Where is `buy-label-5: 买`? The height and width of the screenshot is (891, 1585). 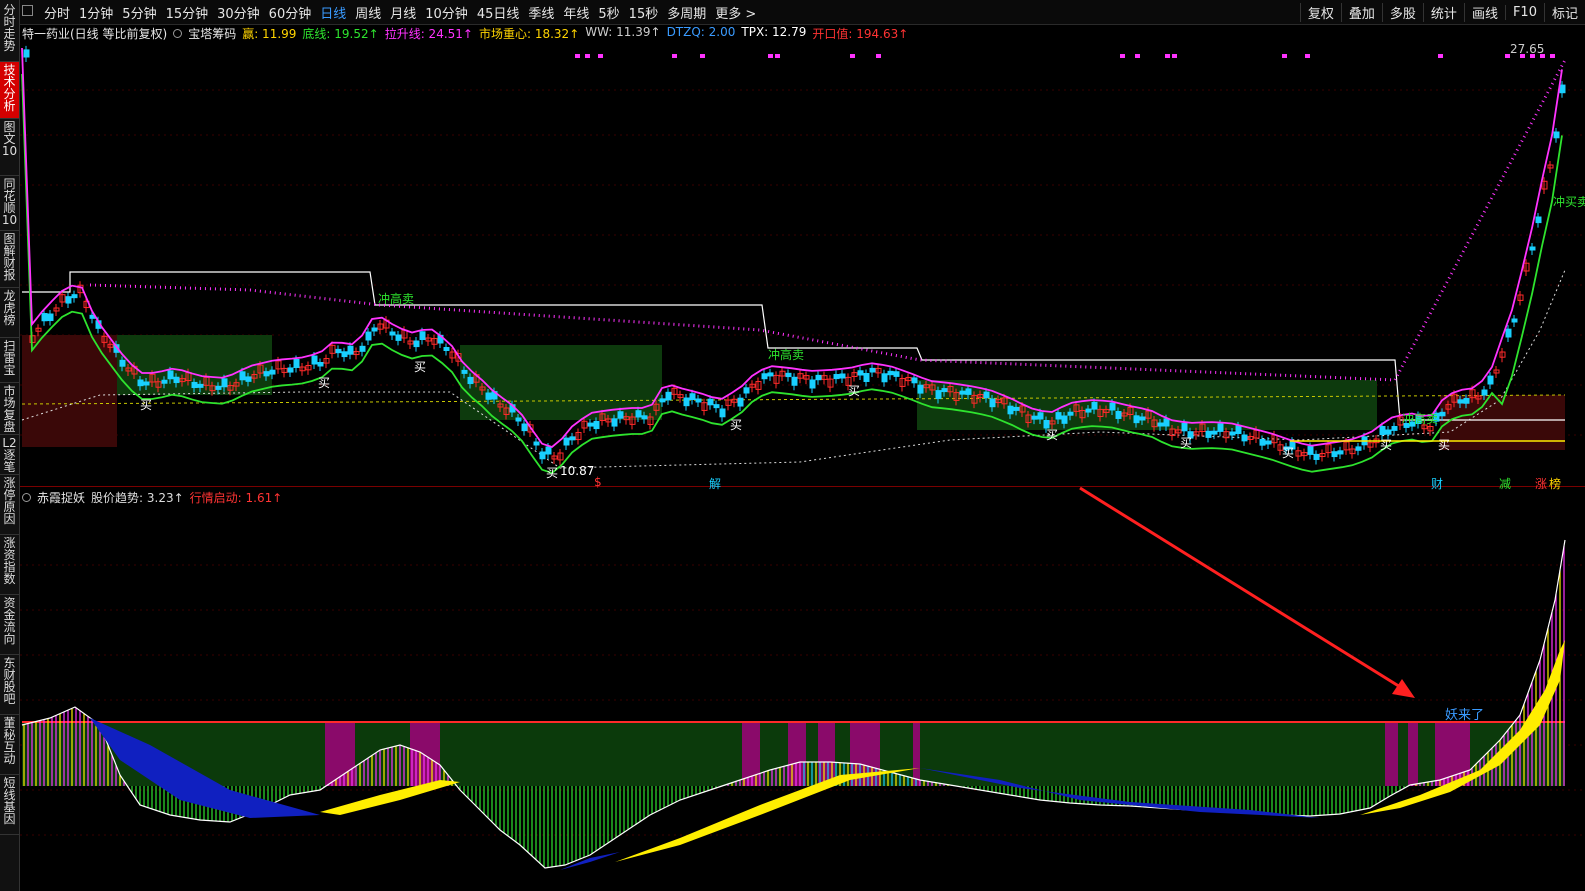
buy-label-5: 买 is located at coordinates (736, 425).